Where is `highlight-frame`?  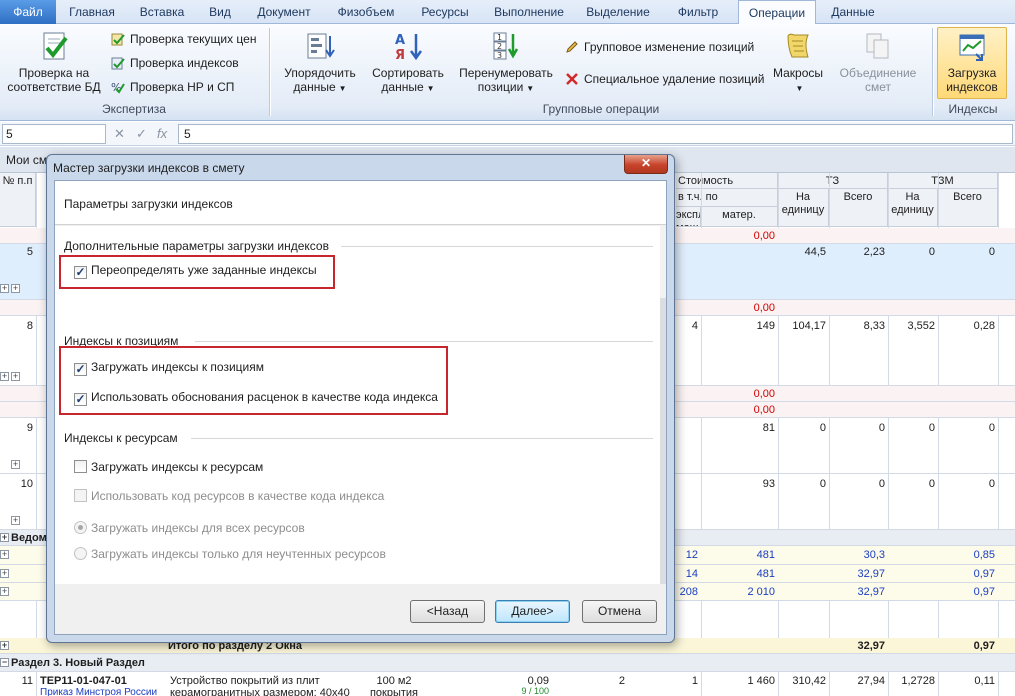
highlight-frame is located at coordinates (253, 380).